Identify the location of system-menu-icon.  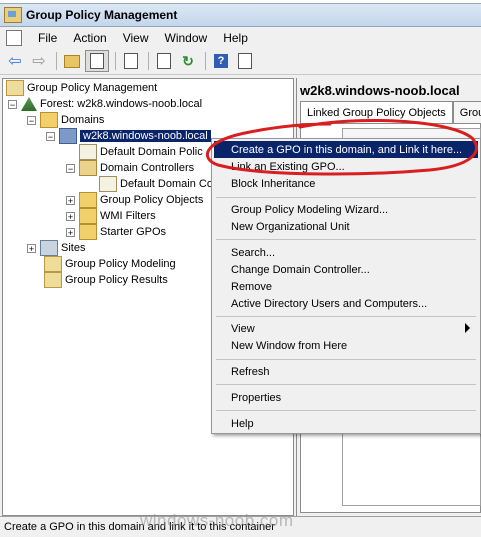
(14, 37).